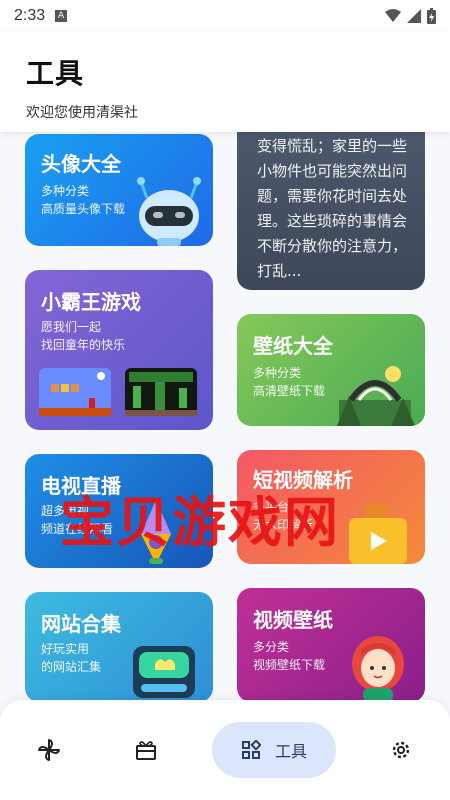  I want to click on nav-tools: 工具, so click(274, 750).